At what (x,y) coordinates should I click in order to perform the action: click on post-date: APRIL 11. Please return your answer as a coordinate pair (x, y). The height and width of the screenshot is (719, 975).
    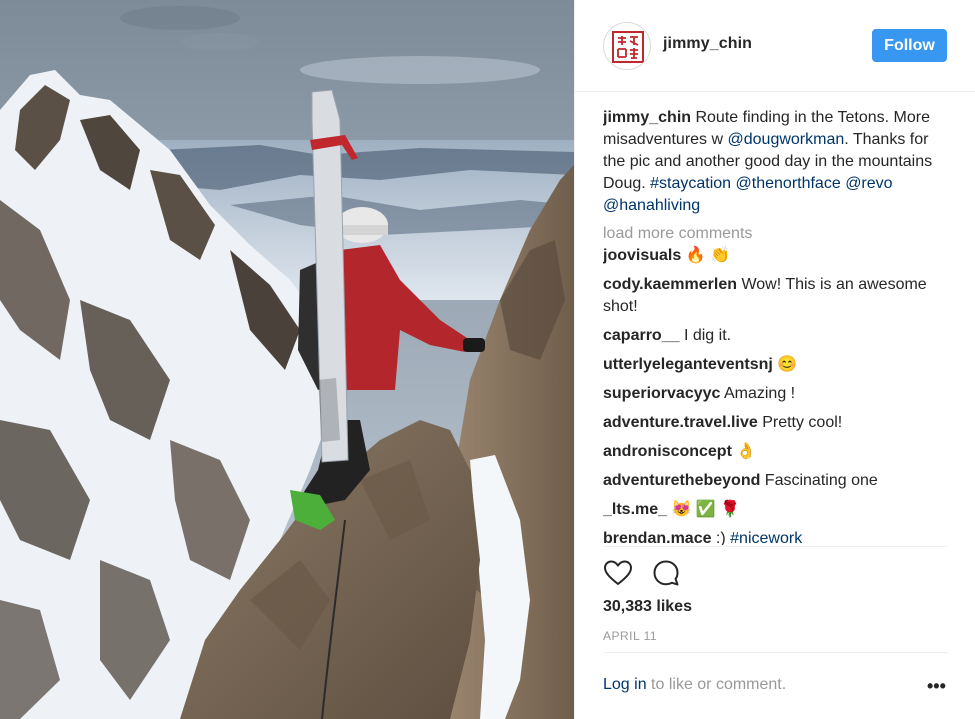
    Looking at the image, I should click on (630, 636).